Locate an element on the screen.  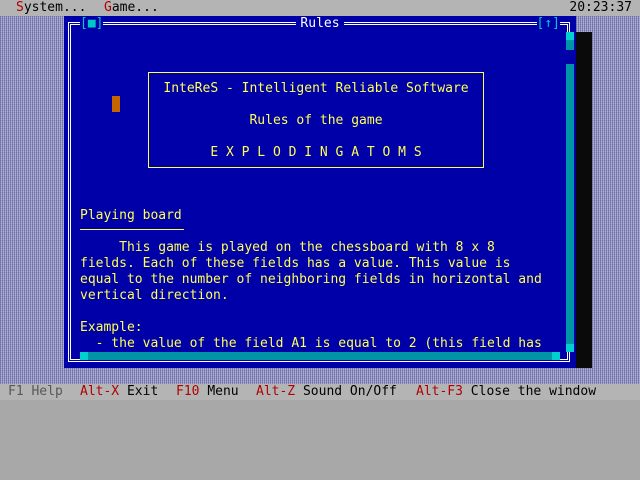
banner-company: InteReS - Intelligent Reliable Software is located at coordinates (316, 88).